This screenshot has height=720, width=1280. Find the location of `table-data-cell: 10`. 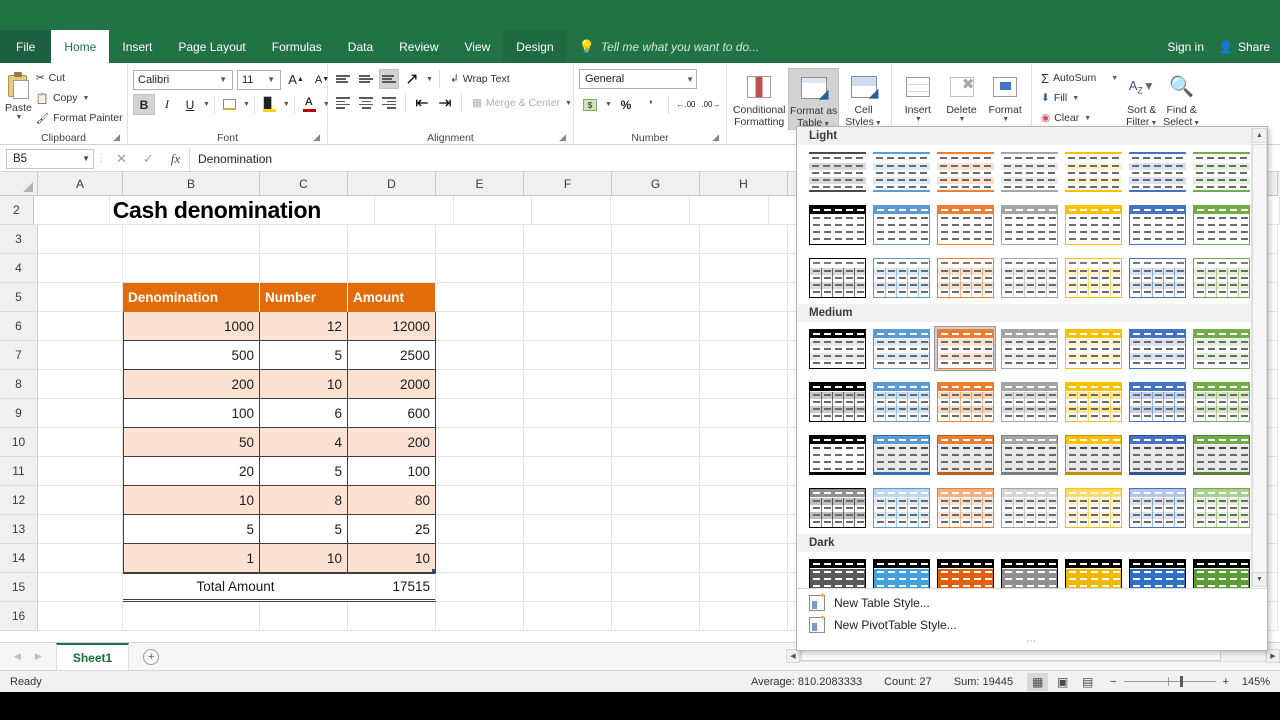

table-data-cell: 10 is located at coordinates (392, 558).